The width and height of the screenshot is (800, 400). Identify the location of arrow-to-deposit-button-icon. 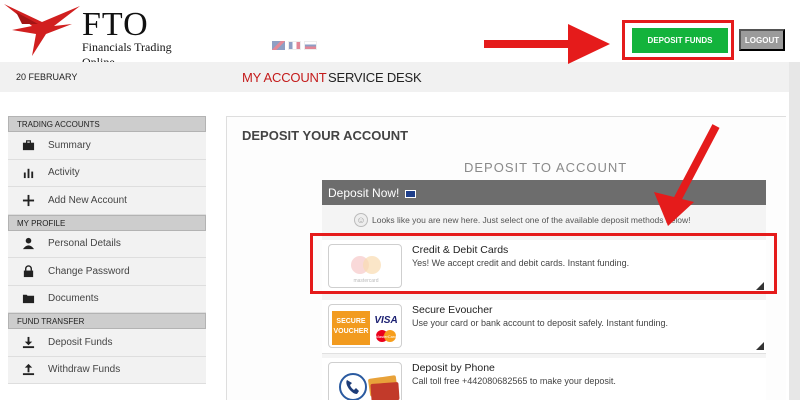
(547, 44).